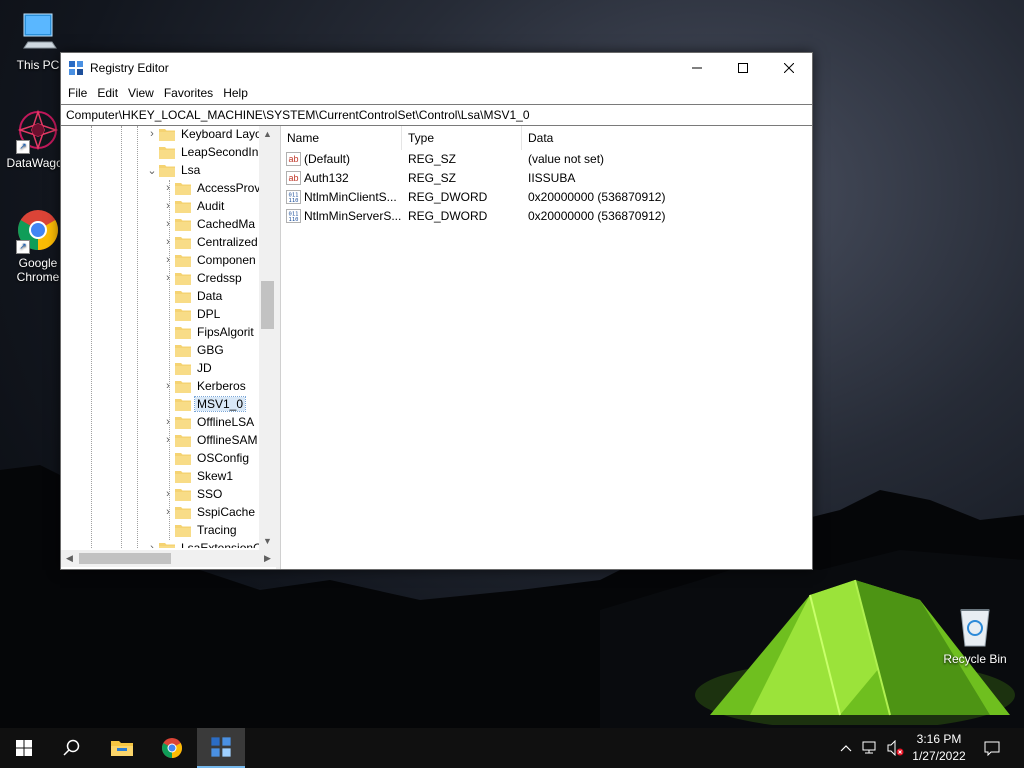 The width and height of the screenshot is (1024, 768). I want to click on value-name: Auth132, so click(326, 178).